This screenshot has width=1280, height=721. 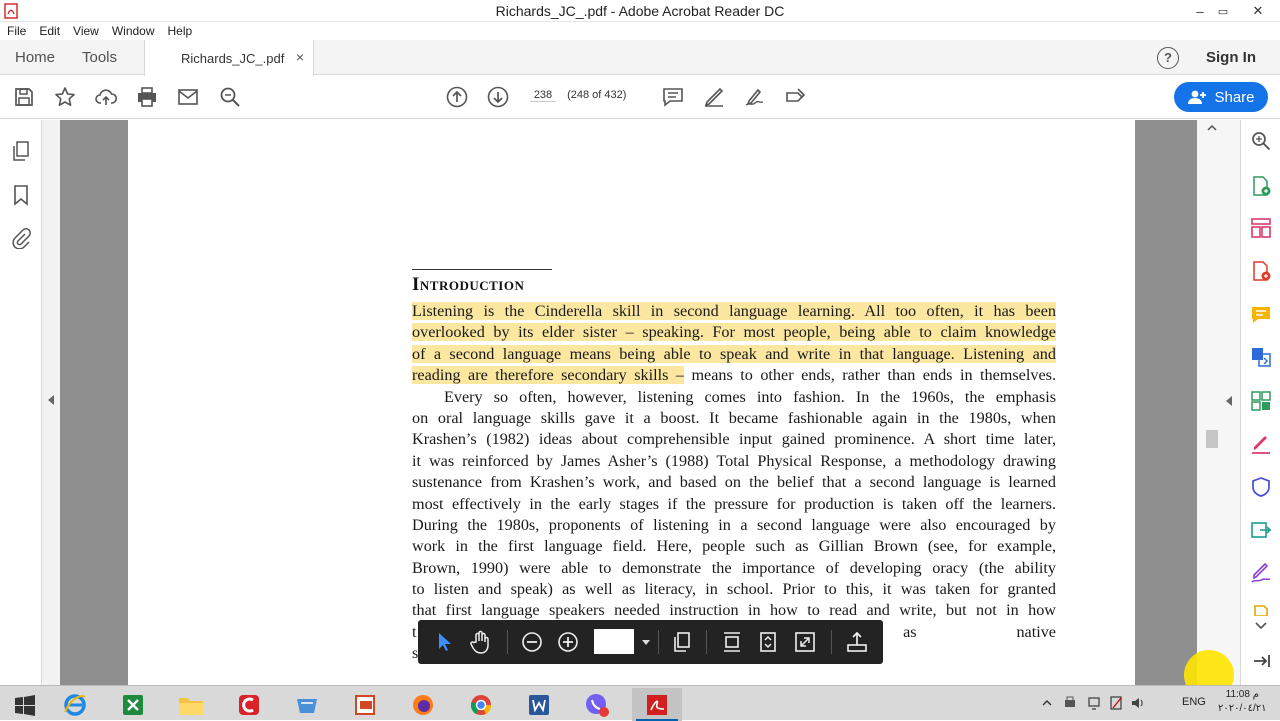 I want to click on menu-window: Window, so click(x=133, y=31).